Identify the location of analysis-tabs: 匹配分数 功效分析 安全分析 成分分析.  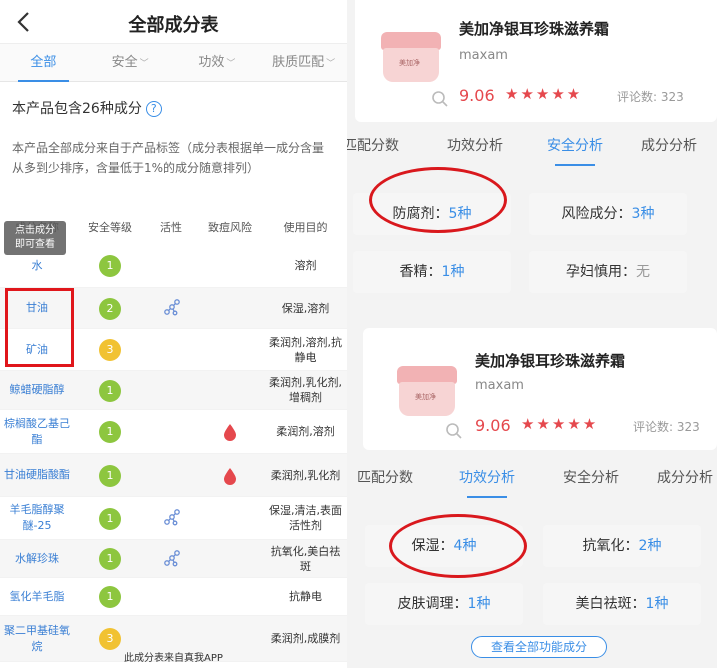
(532, 147).